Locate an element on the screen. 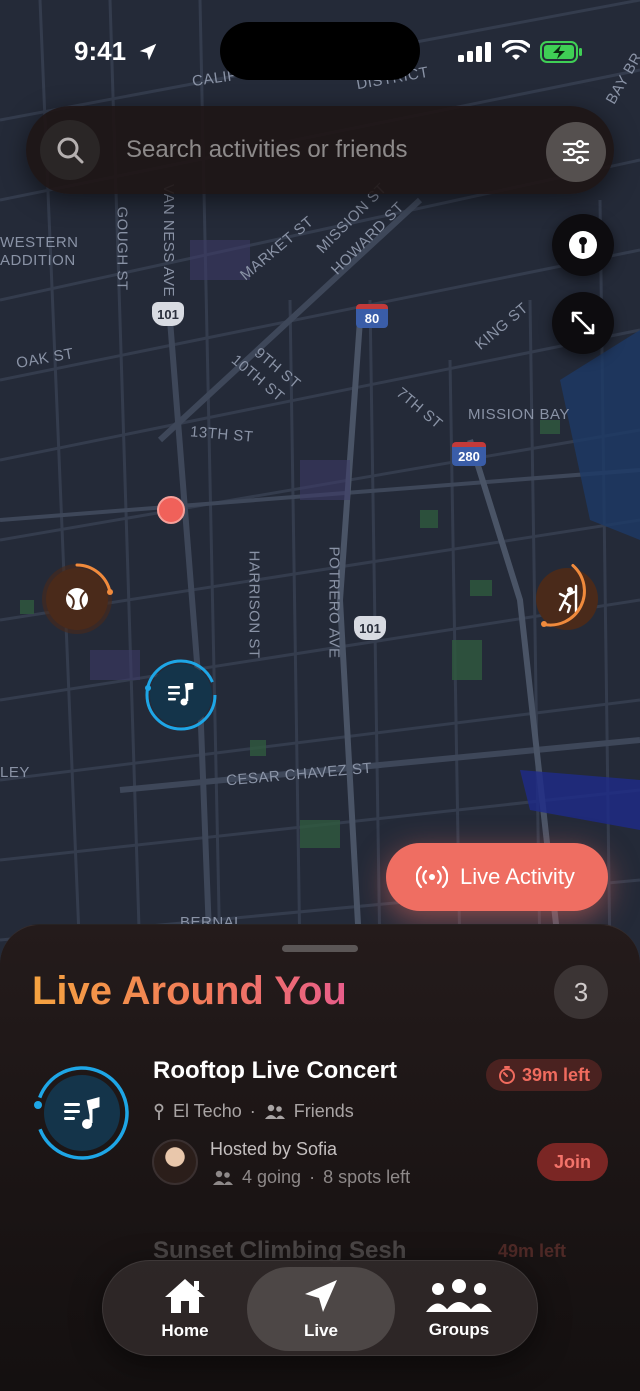 The width and height of the screenshot is (640, 1391). time-left-badge: 39m left is located at coordinates (544, 1075).